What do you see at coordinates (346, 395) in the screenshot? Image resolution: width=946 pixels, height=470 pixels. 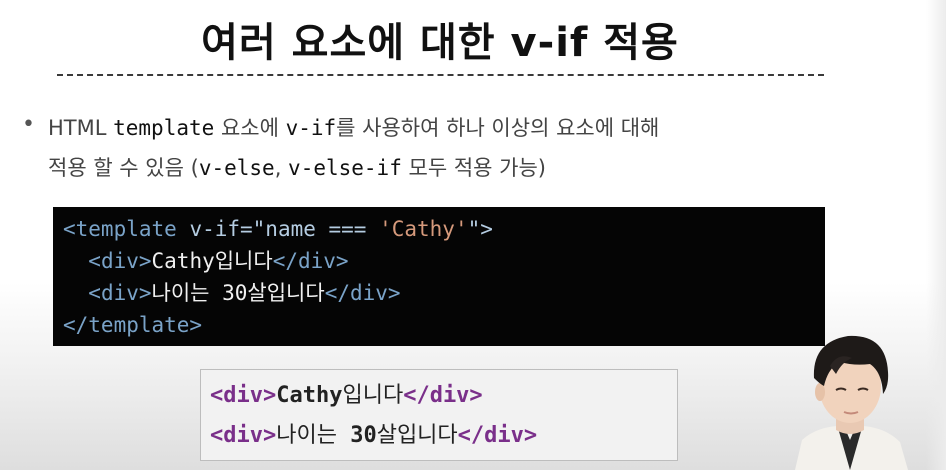 I see `output-line-1: <div>Cathy입니다</div>` at bounding box center [346, 395].